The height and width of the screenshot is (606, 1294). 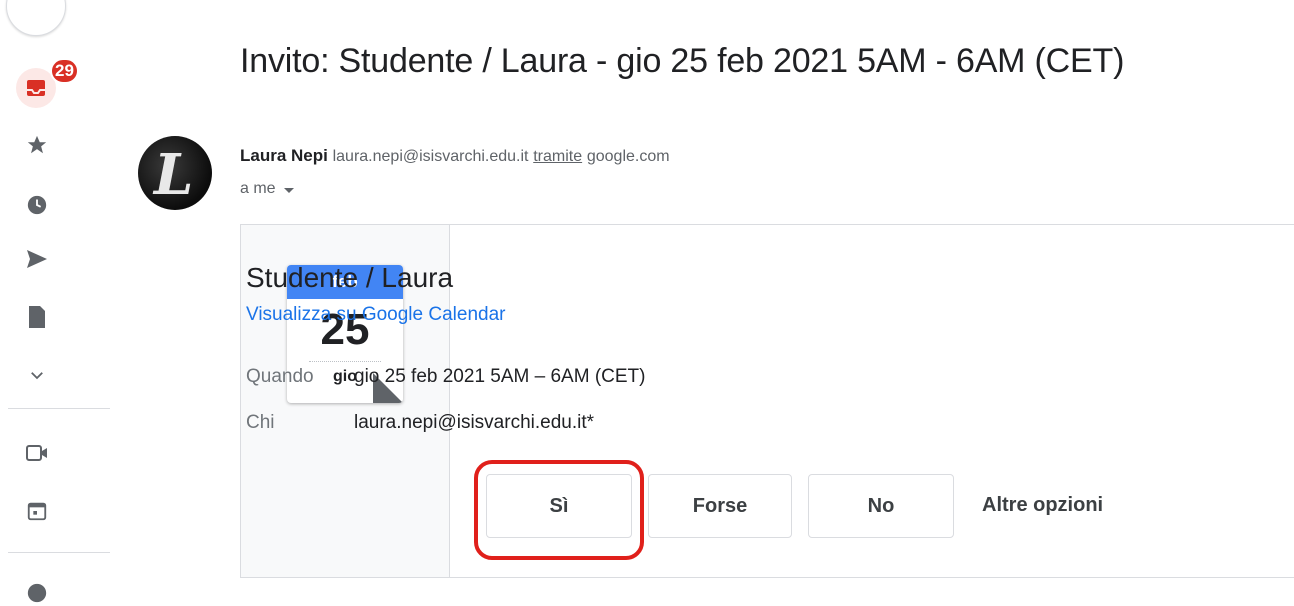 I want to click on more-button, so click(x=37, y=375).